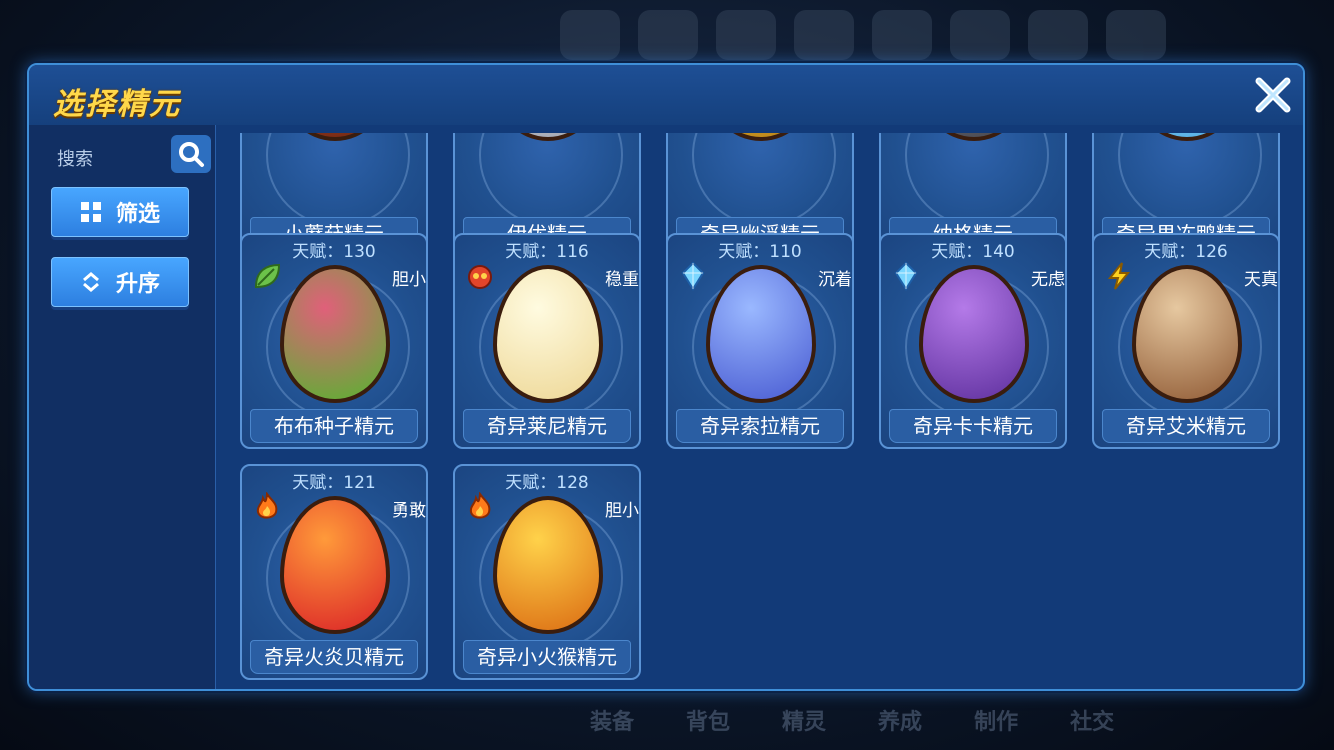 This screenshot has height=750, width=1334. What do you see at coordinates (622, 280) in the screenshot?
I see `nature-label: 稳重` at bounding box center [622, 280].